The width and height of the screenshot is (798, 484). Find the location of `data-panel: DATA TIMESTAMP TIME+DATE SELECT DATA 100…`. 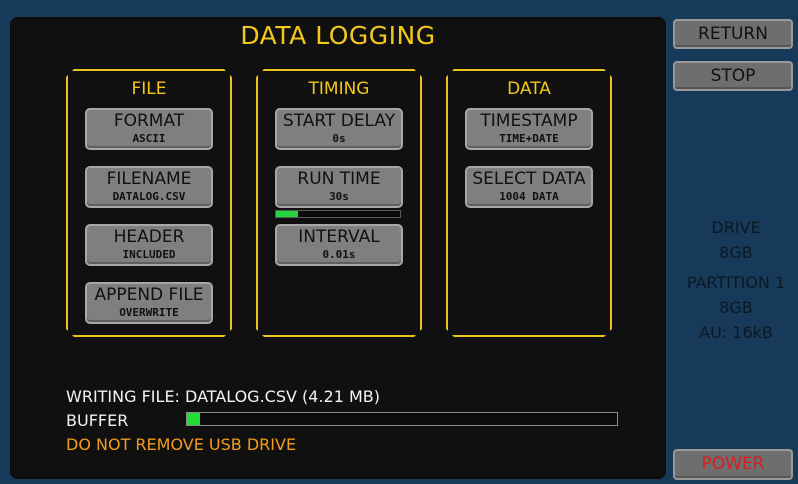

data-panel: DATA TIMESTAMP TIME+DATE SELECT DATA 100… is located at coordinates (529, 203).